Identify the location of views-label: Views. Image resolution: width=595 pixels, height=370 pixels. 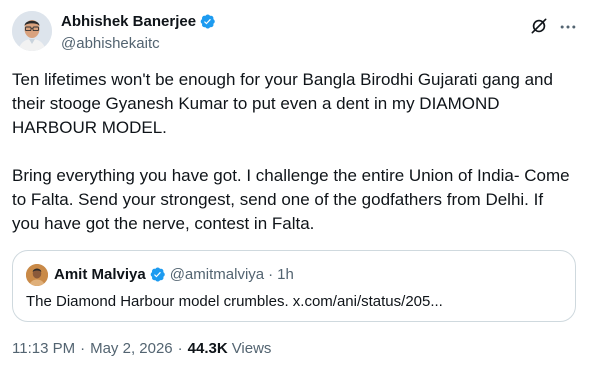
(251, 348).